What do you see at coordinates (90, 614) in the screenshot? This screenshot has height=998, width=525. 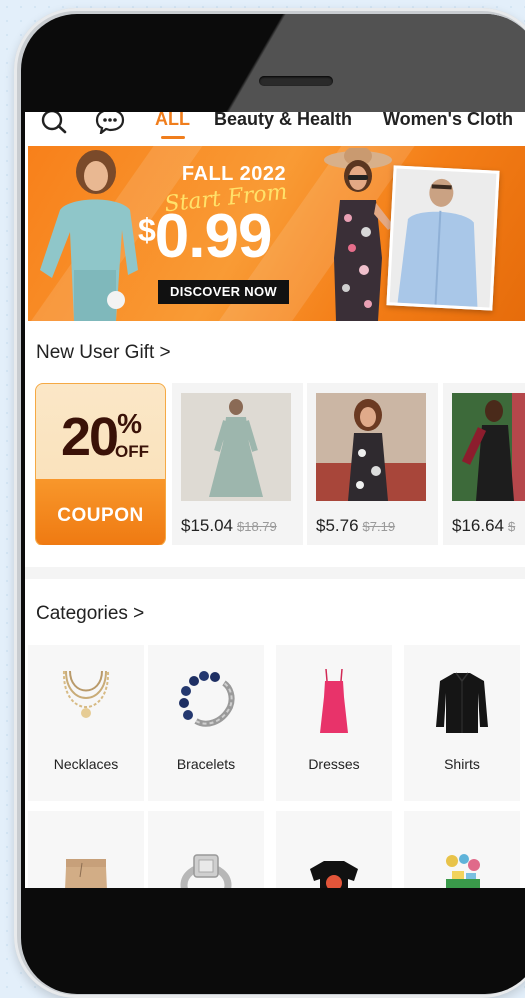 I see `categories-heading: Categories >` at bounding box center [90, 614].